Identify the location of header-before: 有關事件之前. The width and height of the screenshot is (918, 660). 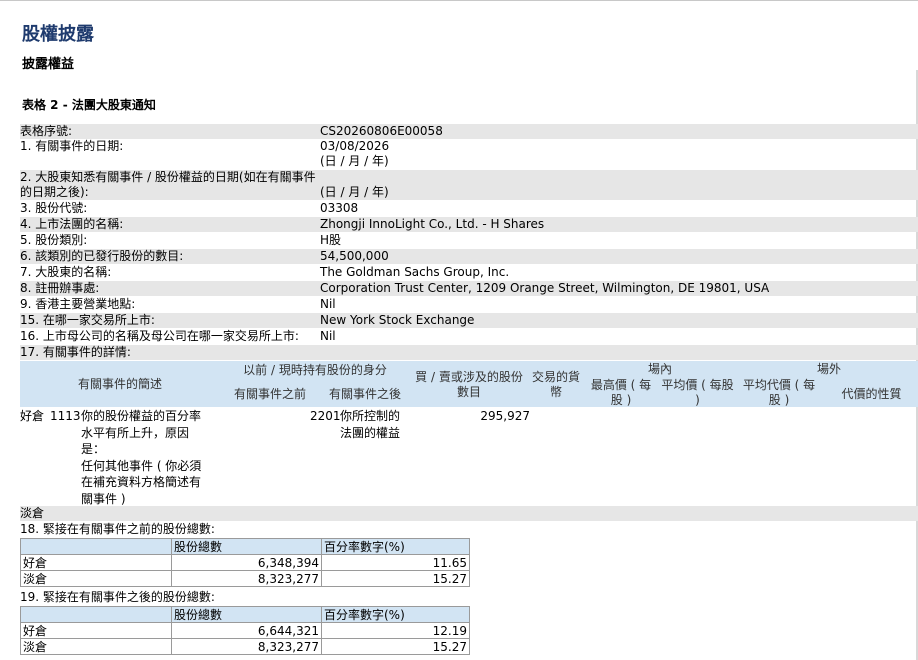
(269, 394).